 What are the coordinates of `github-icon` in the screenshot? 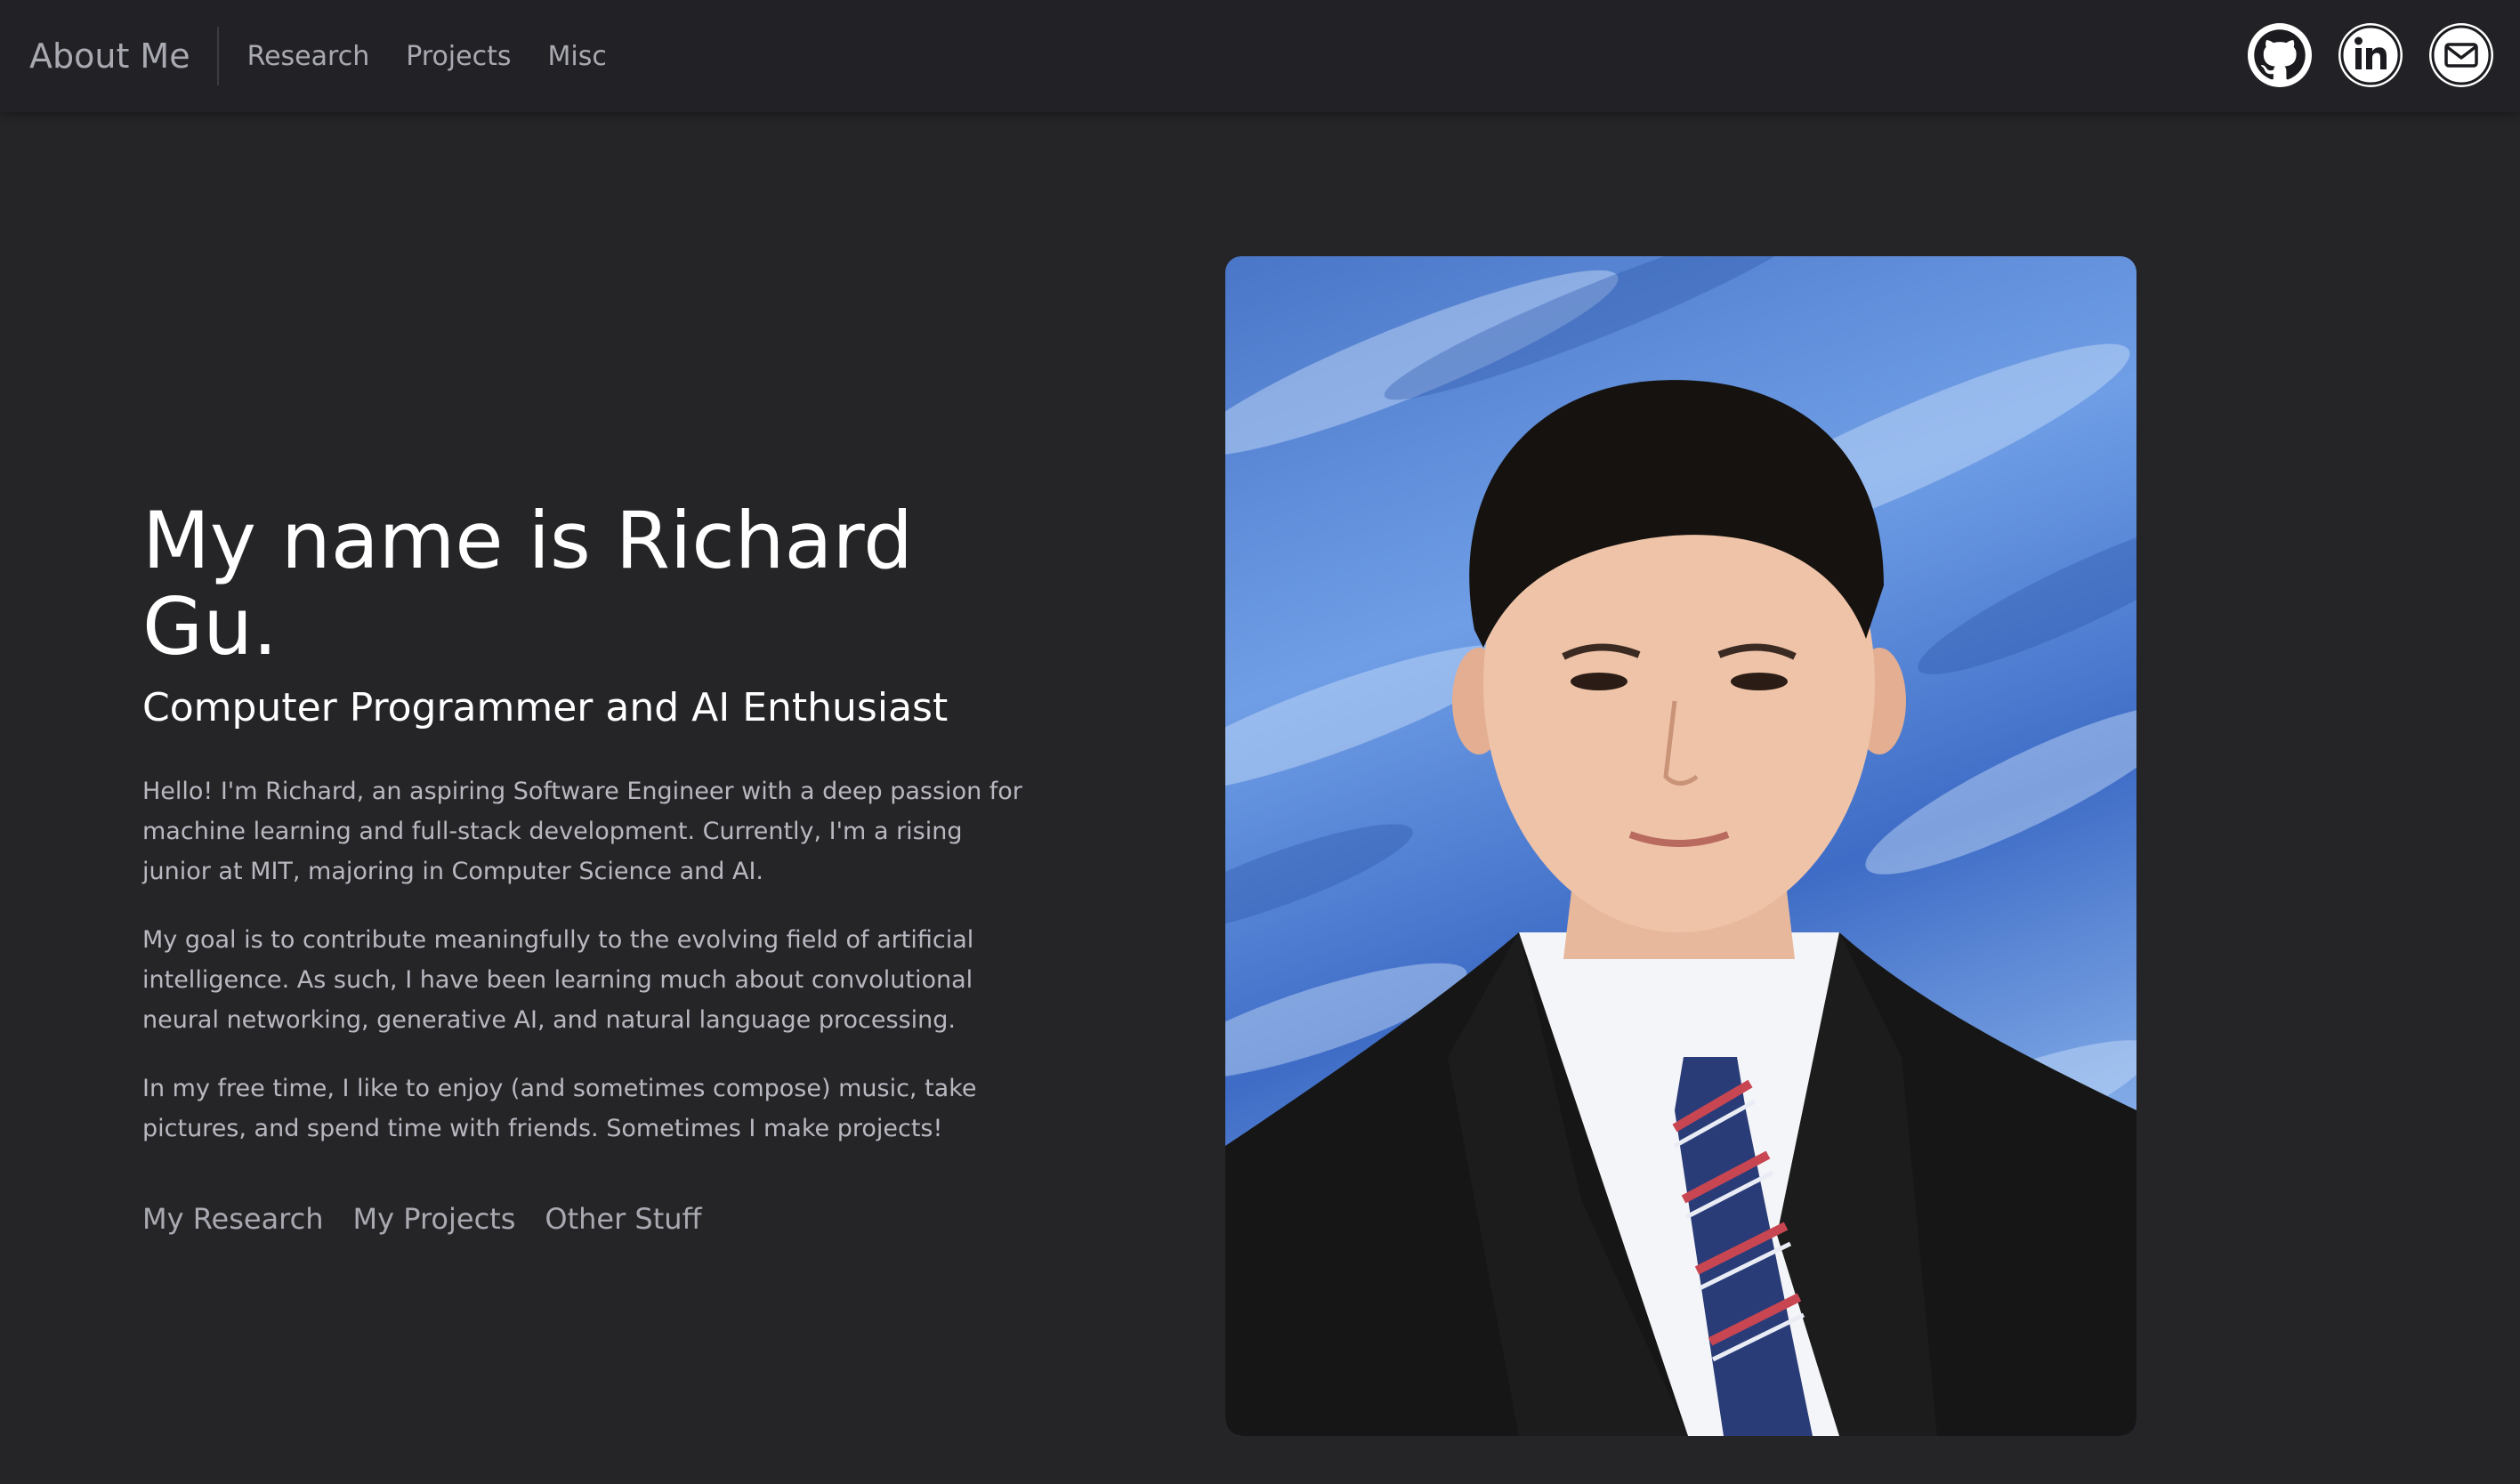 It's located at (2280, 55).